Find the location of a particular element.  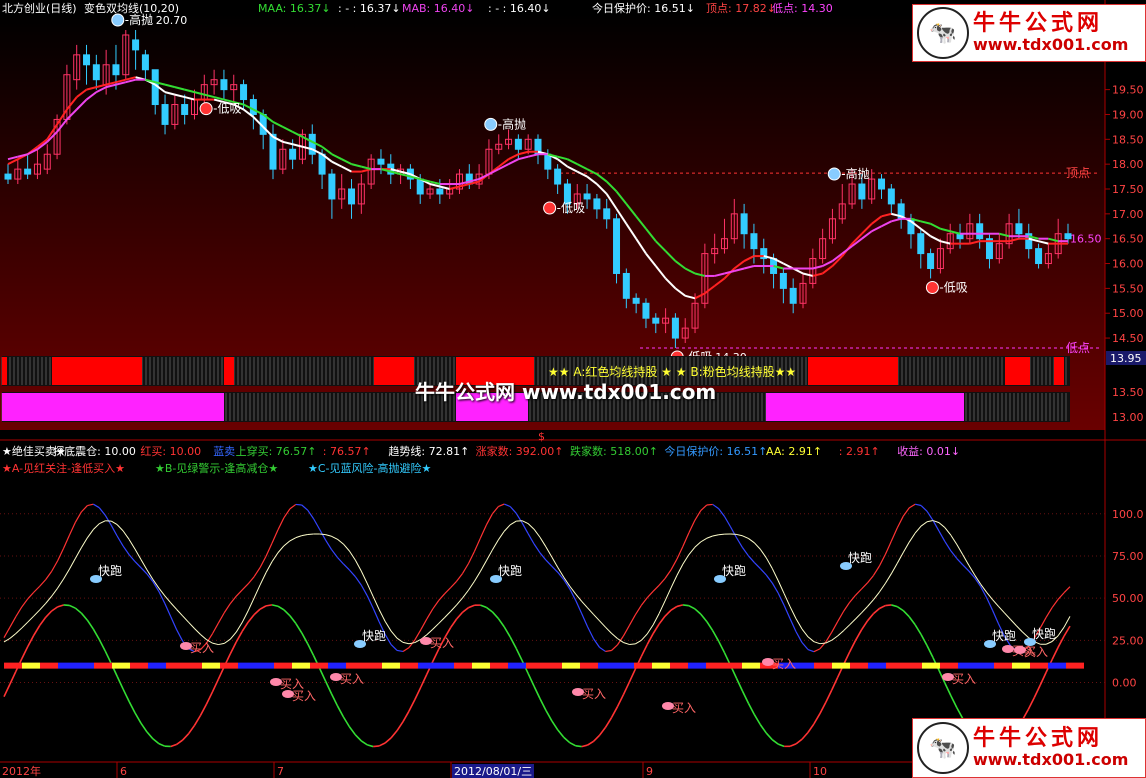

band-red-seg is located at coordinates (1017, 371).